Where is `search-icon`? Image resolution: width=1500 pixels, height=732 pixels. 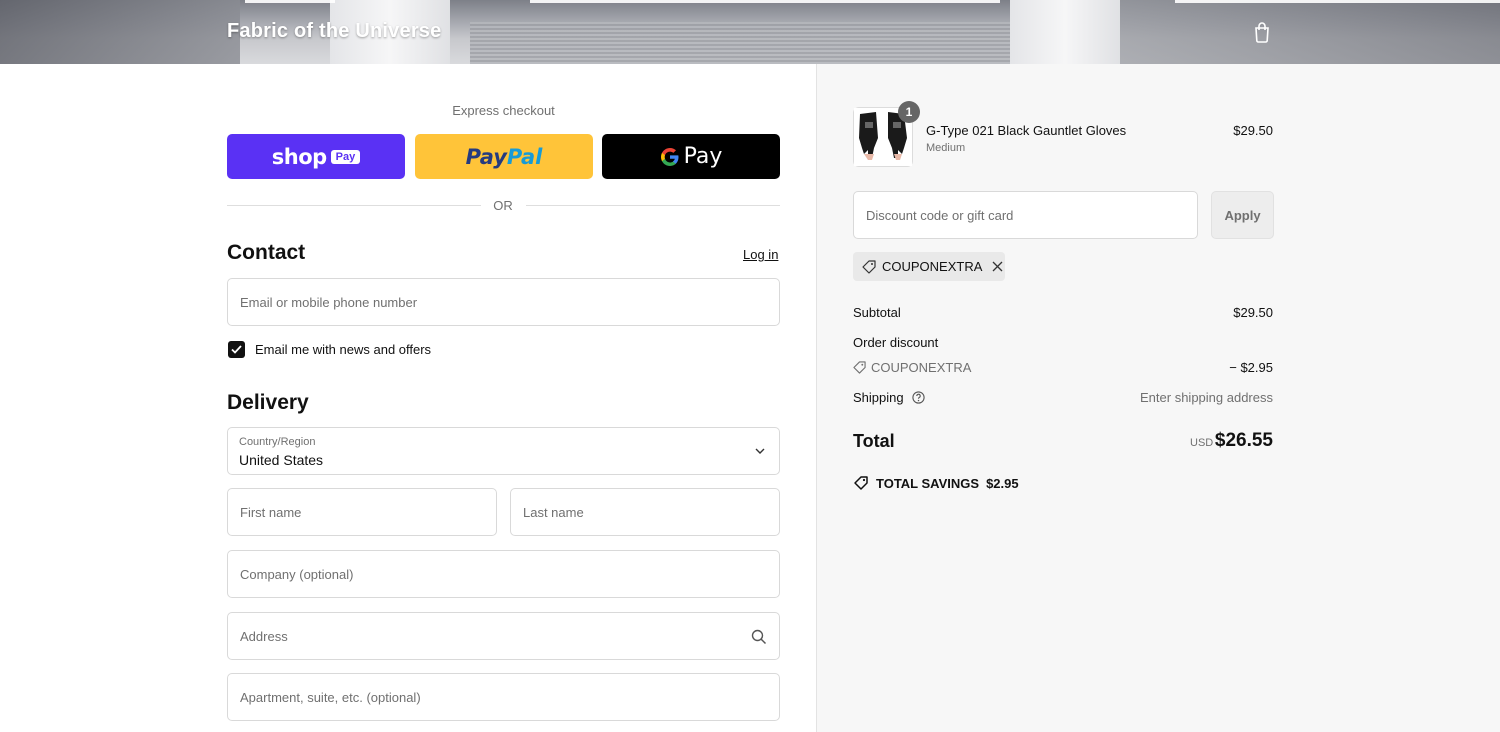
search-icon is located at coordinates (759, 637).